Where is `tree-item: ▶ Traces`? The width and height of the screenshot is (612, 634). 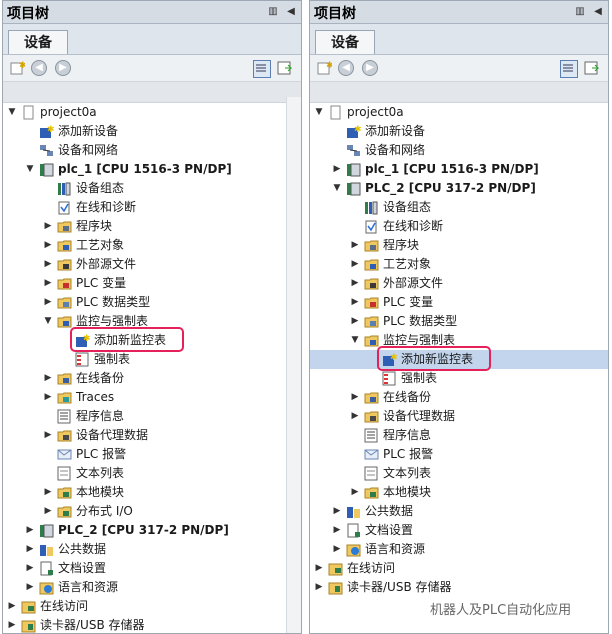
tree-item: ▶ Traces is located at coordinates (152, 397).